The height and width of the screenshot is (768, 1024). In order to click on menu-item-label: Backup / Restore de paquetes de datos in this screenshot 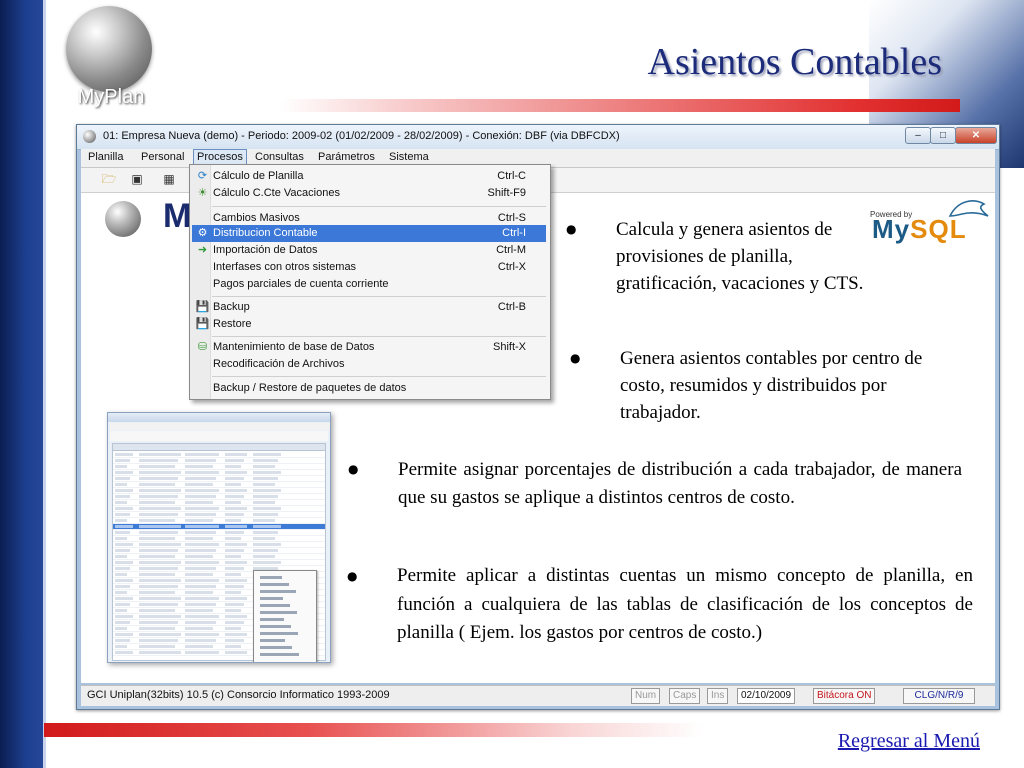, I will do `click(310, 388)`.